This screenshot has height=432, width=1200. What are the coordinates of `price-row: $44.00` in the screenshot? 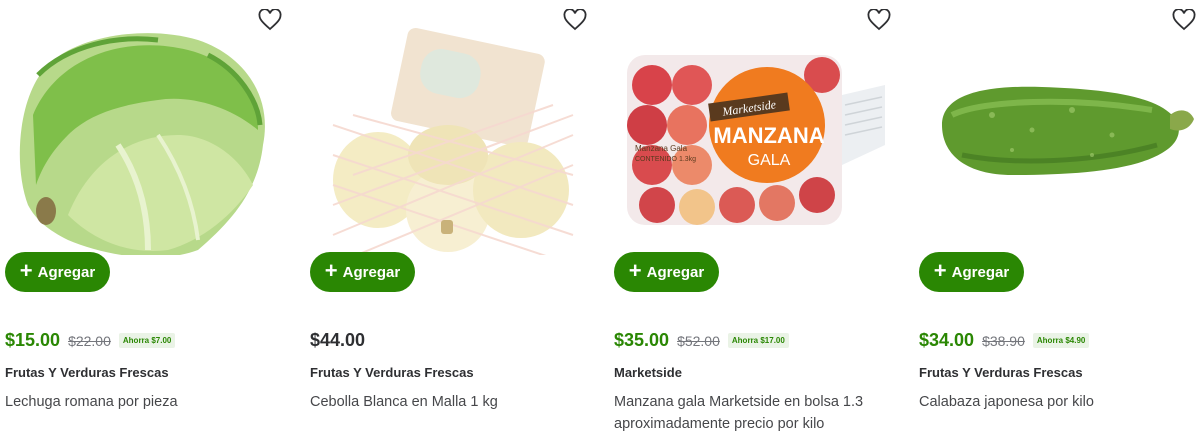 It's located at (337, 340).